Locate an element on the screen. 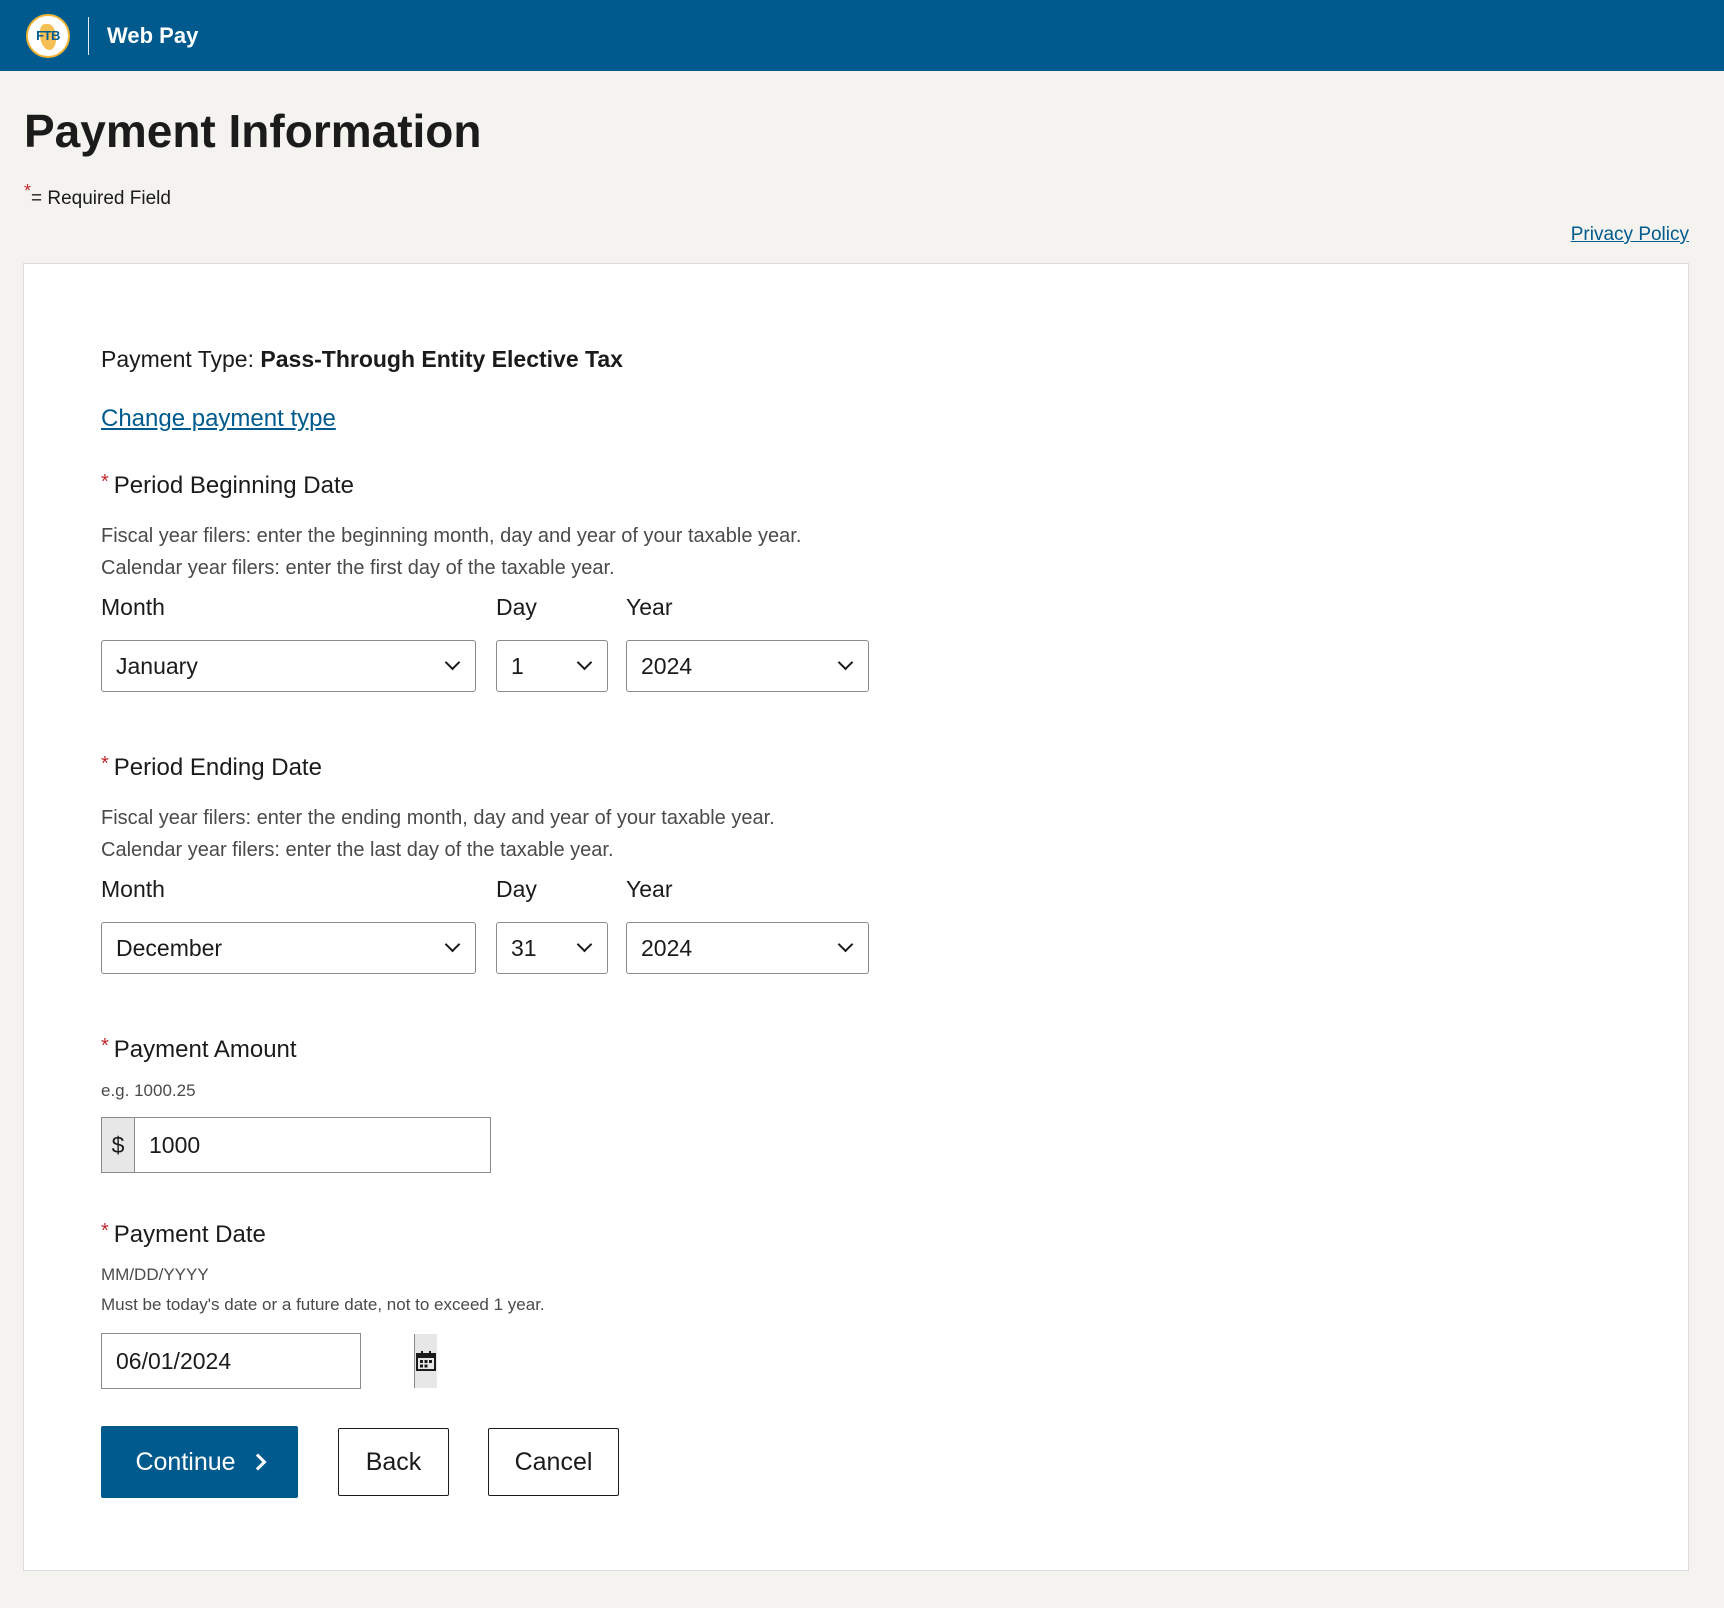  end-month-value: December is located at coordinates (169, 947).